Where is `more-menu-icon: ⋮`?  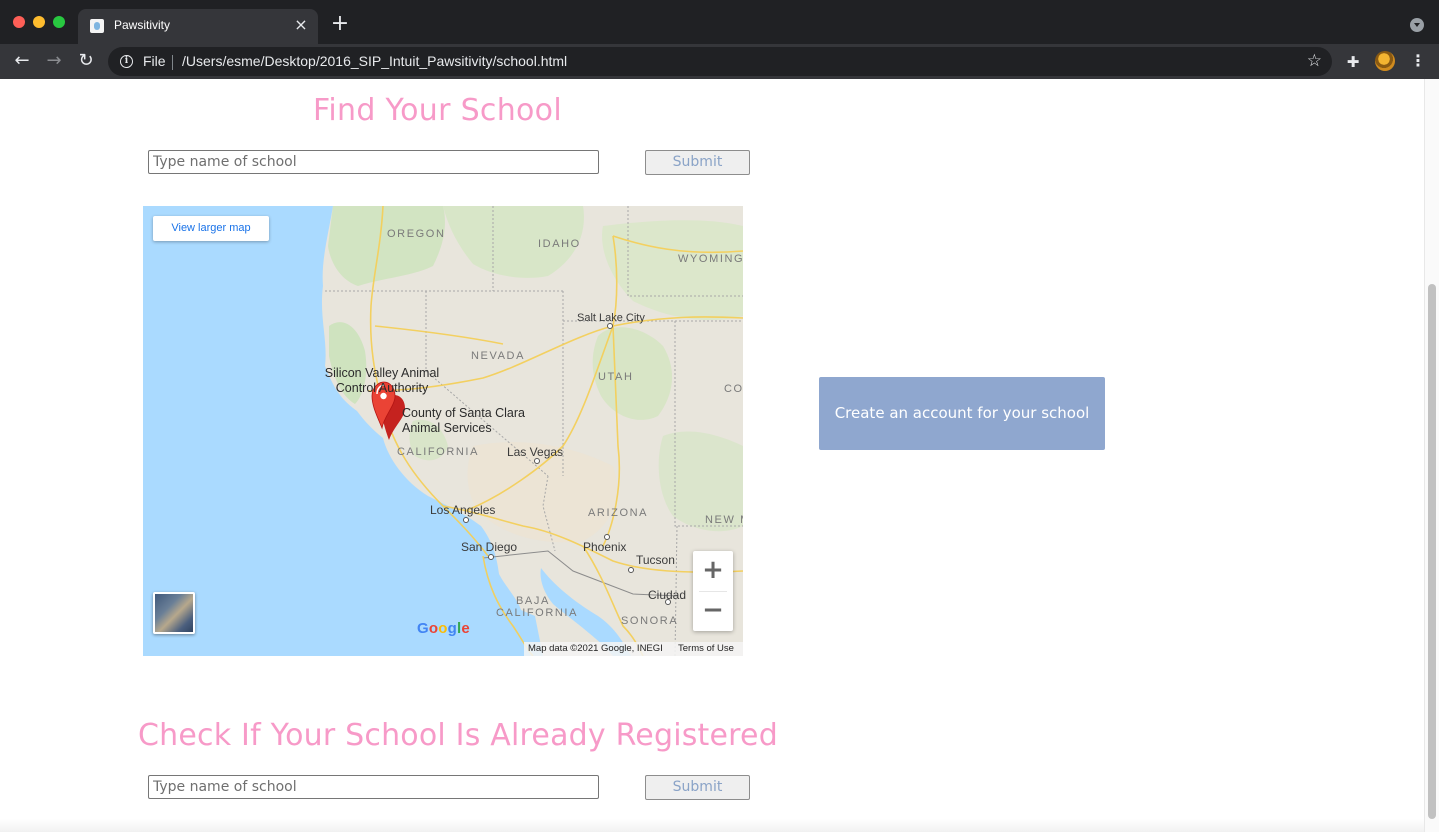
more-menu-icon: ⋮ is located at coordinates (1418, 61).